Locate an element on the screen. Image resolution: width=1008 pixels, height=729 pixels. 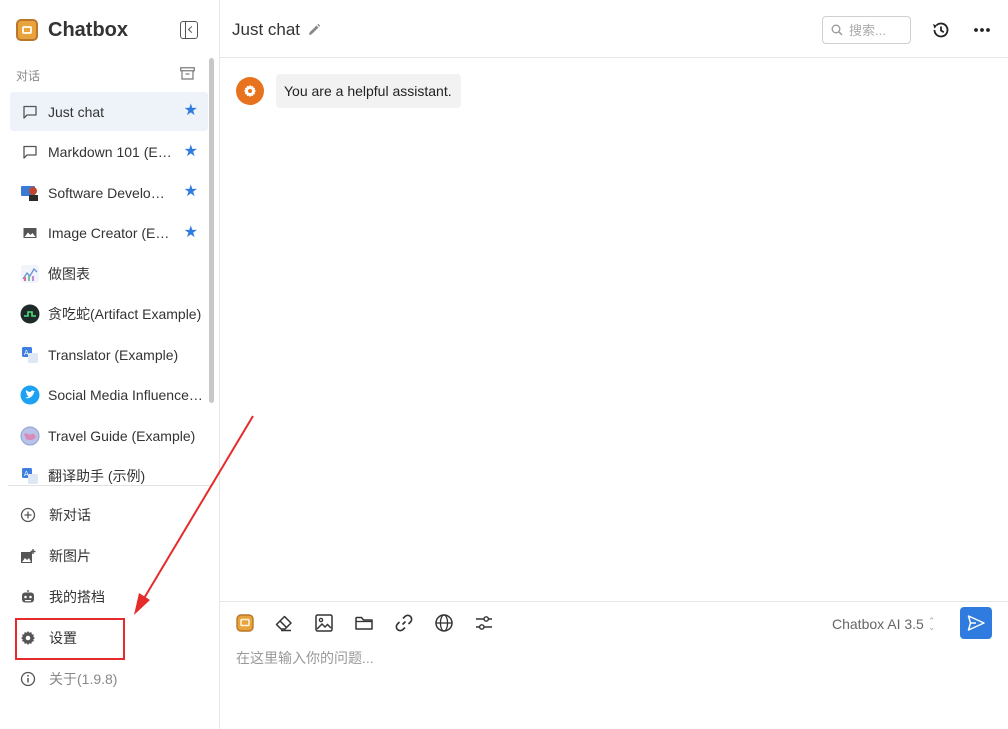
sidebar-divider is located at coordinates (110, 485).